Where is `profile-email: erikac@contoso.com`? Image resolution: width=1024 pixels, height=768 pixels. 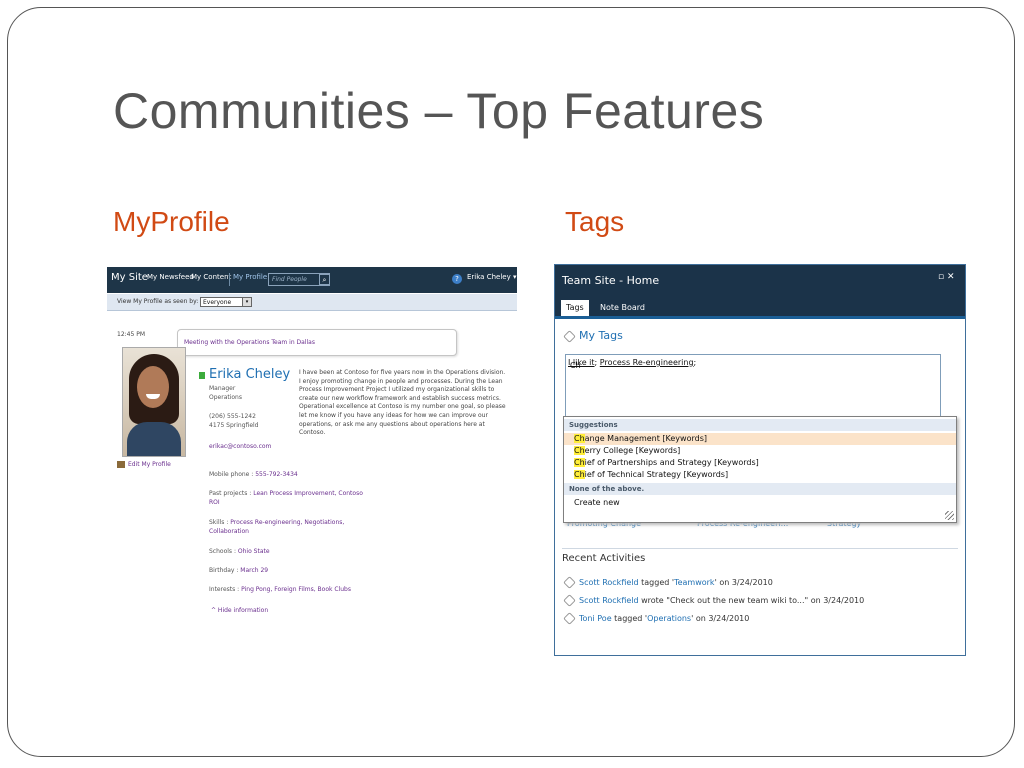 profile-email: erikac@contoso.com is located at coordinates (240, 446).